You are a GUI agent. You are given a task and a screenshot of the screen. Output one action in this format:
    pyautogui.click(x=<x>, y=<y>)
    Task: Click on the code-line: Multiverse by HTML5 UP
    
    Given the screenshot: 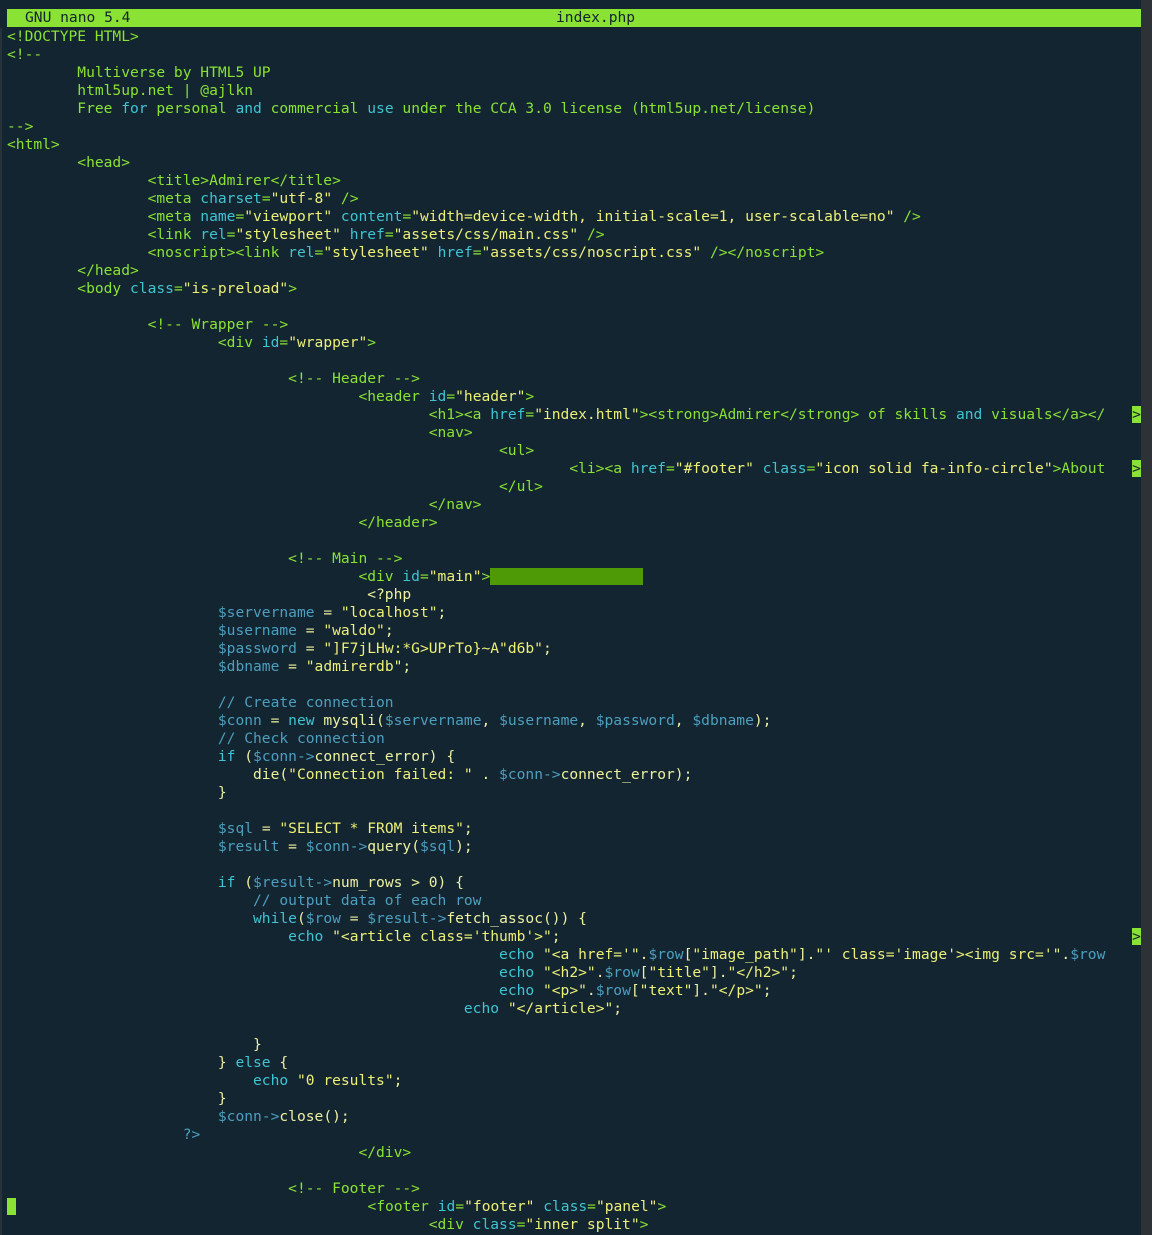 What is the action you would take?
    pyautogui.click(x=574, y=73)
    